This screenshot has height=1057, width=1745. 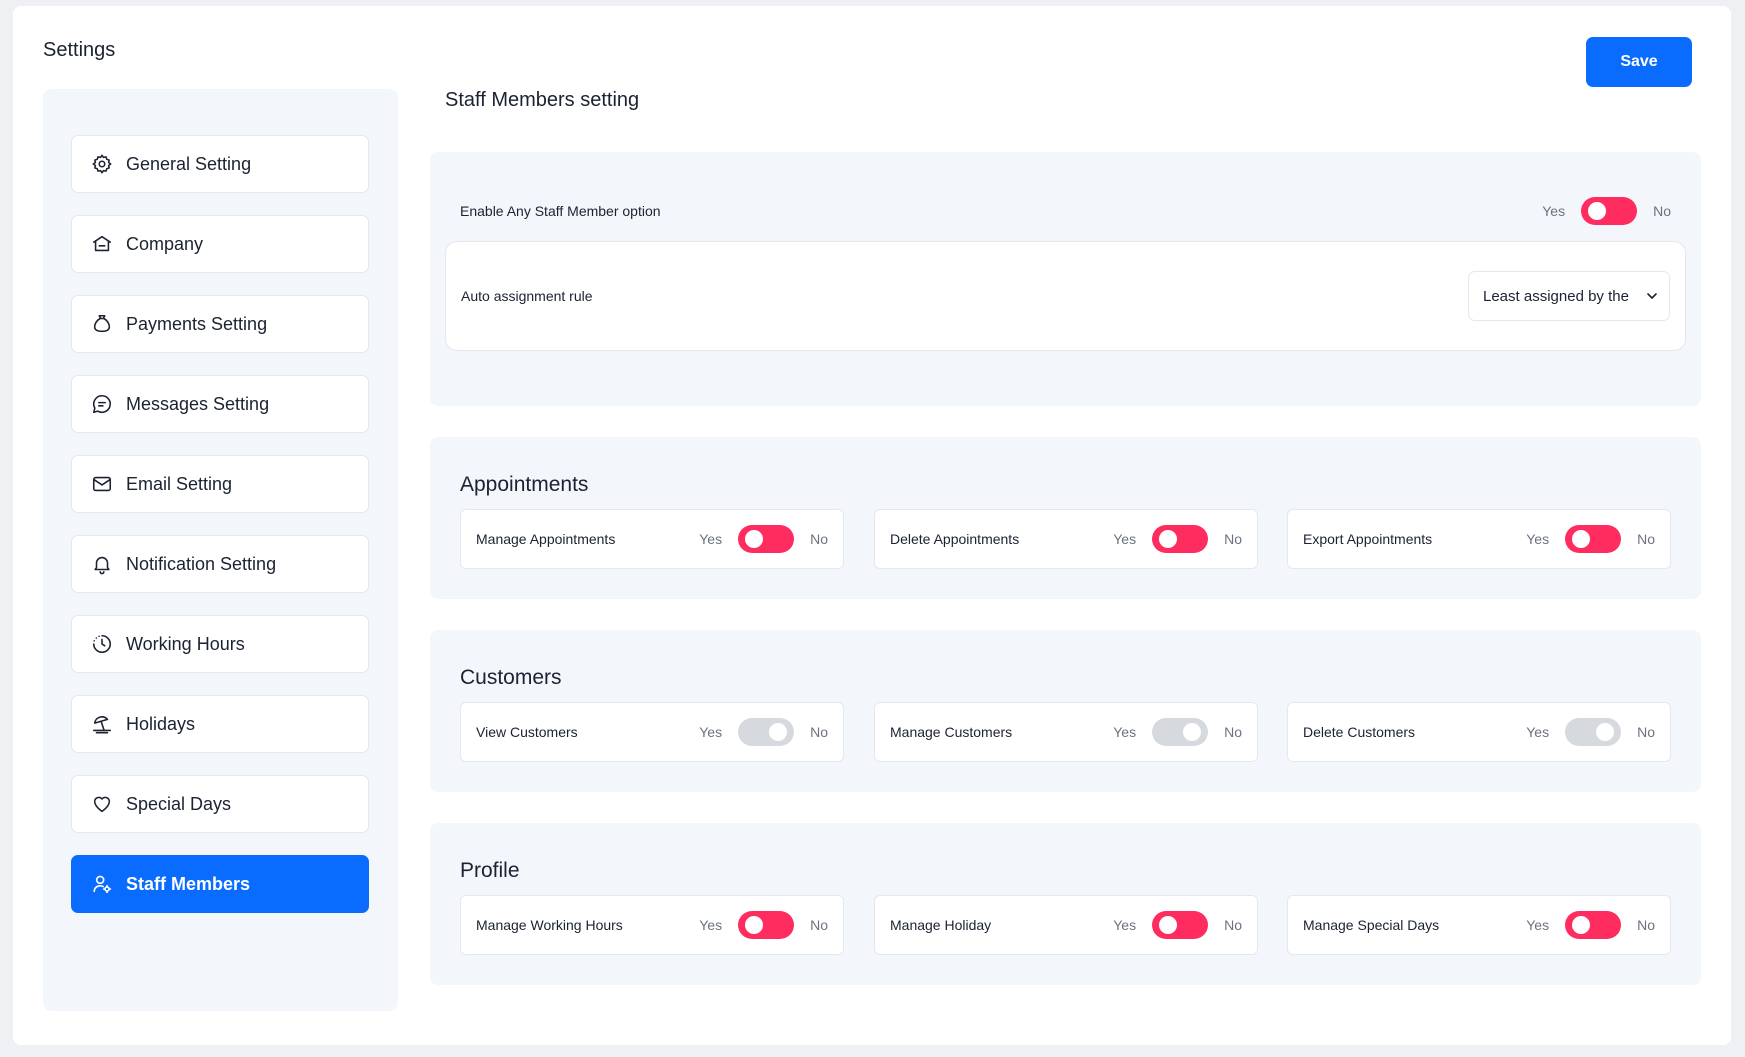 I want to click on permission-label: Manage Working Hours, so click(x=549, y=925).